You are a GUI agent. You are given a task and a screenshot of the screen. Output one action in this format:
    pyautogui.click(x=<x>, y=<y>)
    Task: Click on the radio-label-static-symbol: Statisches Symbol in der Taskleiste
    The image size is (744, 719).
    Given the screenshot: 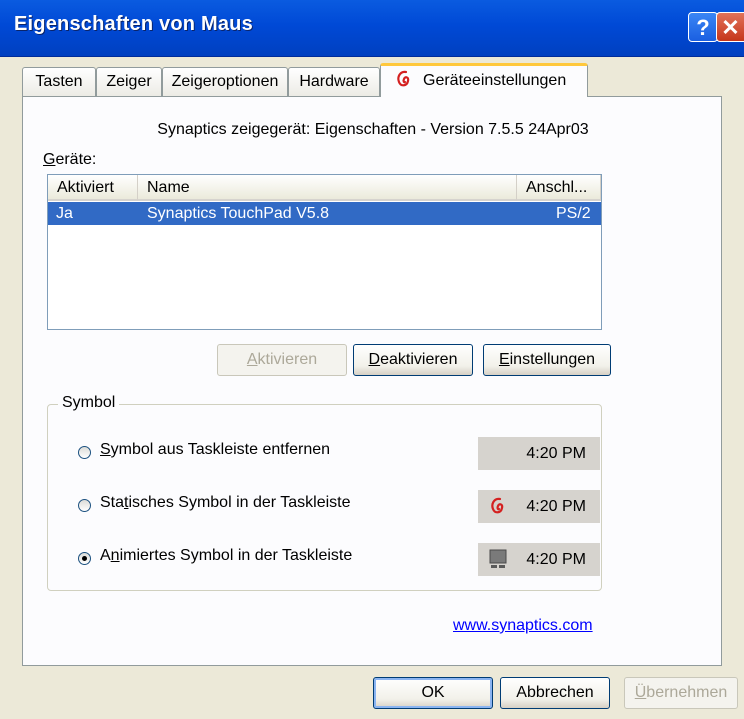 What is the action you would take?
    pyautogui.click(x=225, y=503)
    